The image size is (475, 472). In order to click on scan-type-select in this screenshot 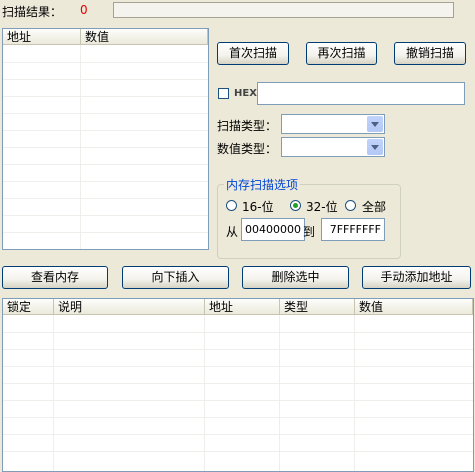, I will do `click(333, 124)`.